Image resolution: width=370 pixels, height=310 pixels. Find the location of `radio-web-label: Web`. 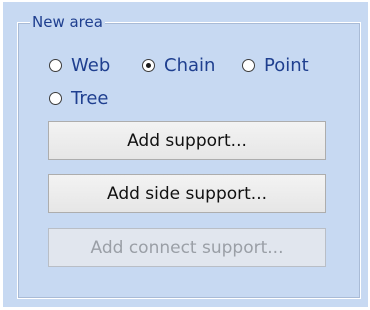

radio-web-label: Web is located at coordinates (91, 65).